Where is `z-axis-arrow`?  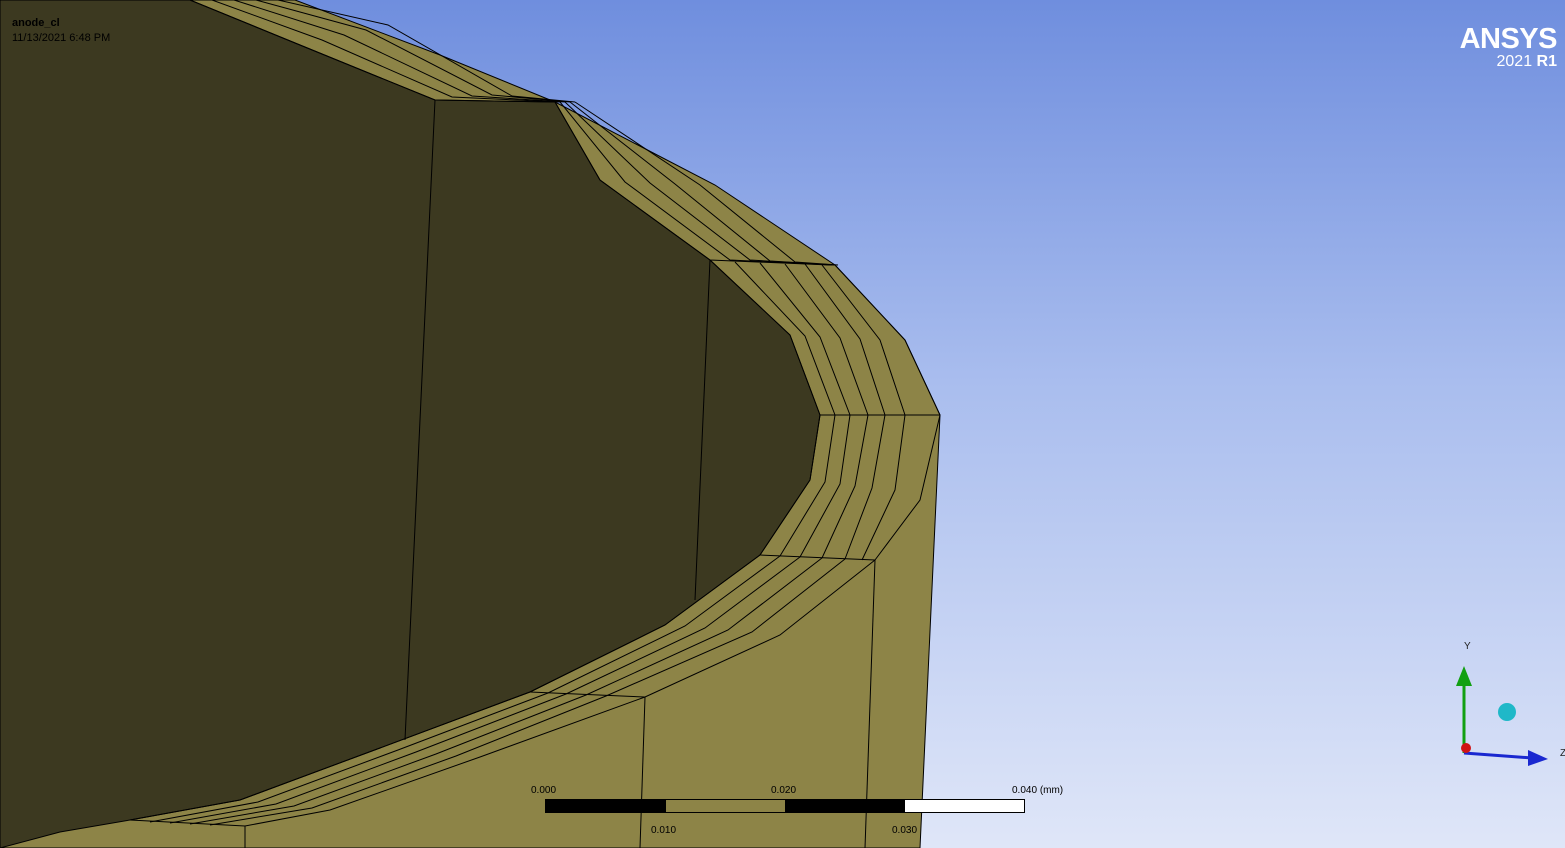
z-axis-arrow is located at coordinates (1498, 755).